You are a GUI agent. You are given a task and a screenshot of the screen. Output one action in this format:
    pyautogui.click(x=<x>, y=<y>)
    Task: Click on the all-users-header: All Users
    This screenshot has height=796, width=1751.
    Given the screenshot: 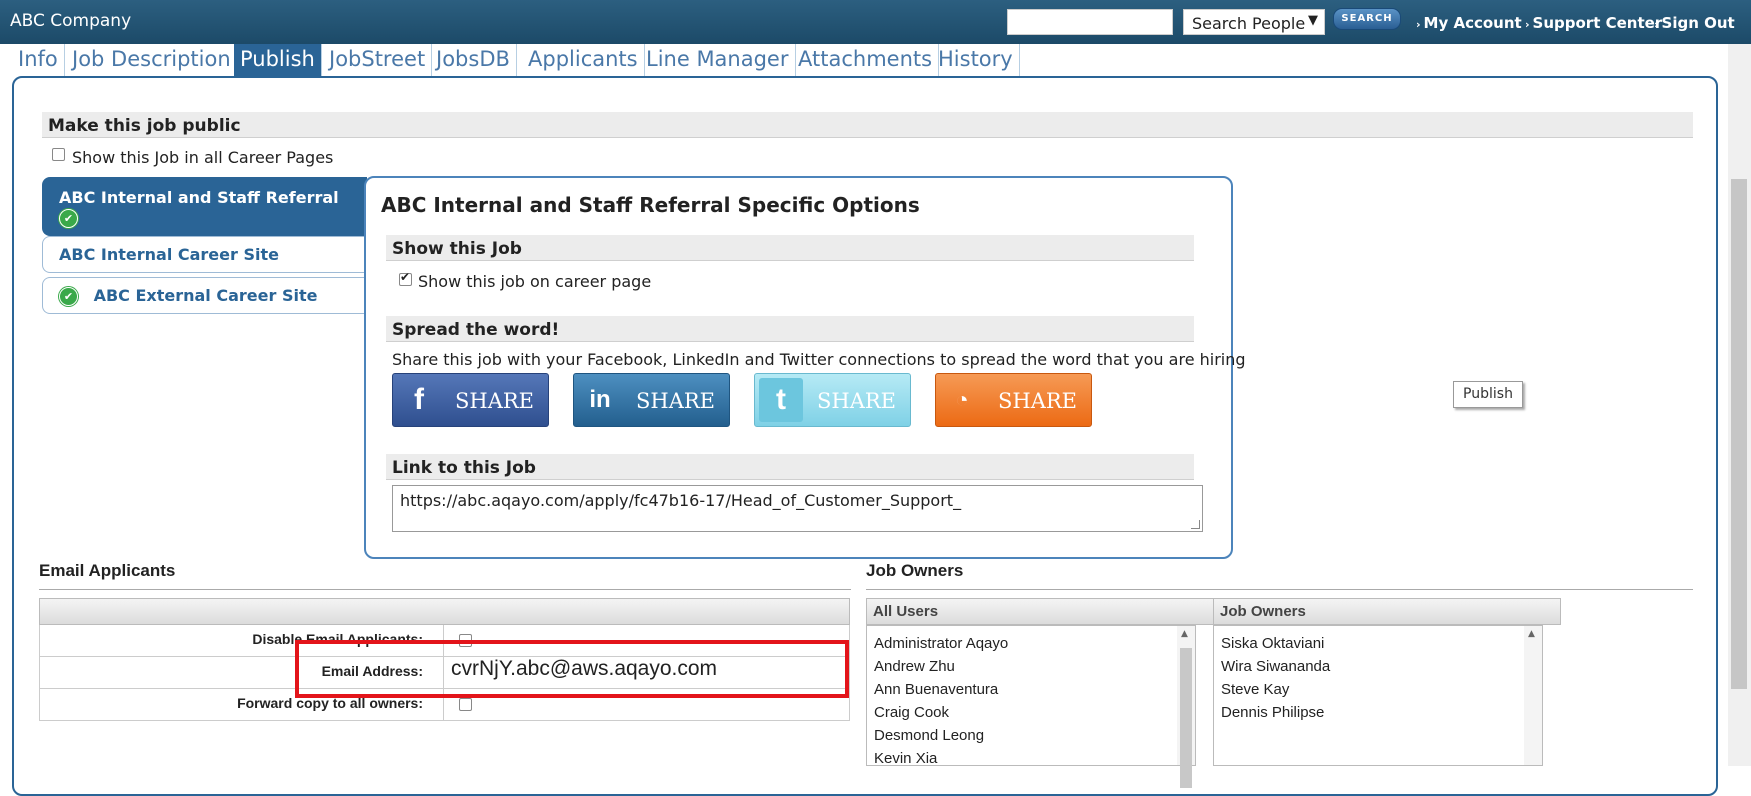 What is the action you would take?
    pyautogui.click(x=1040, y=611)
    